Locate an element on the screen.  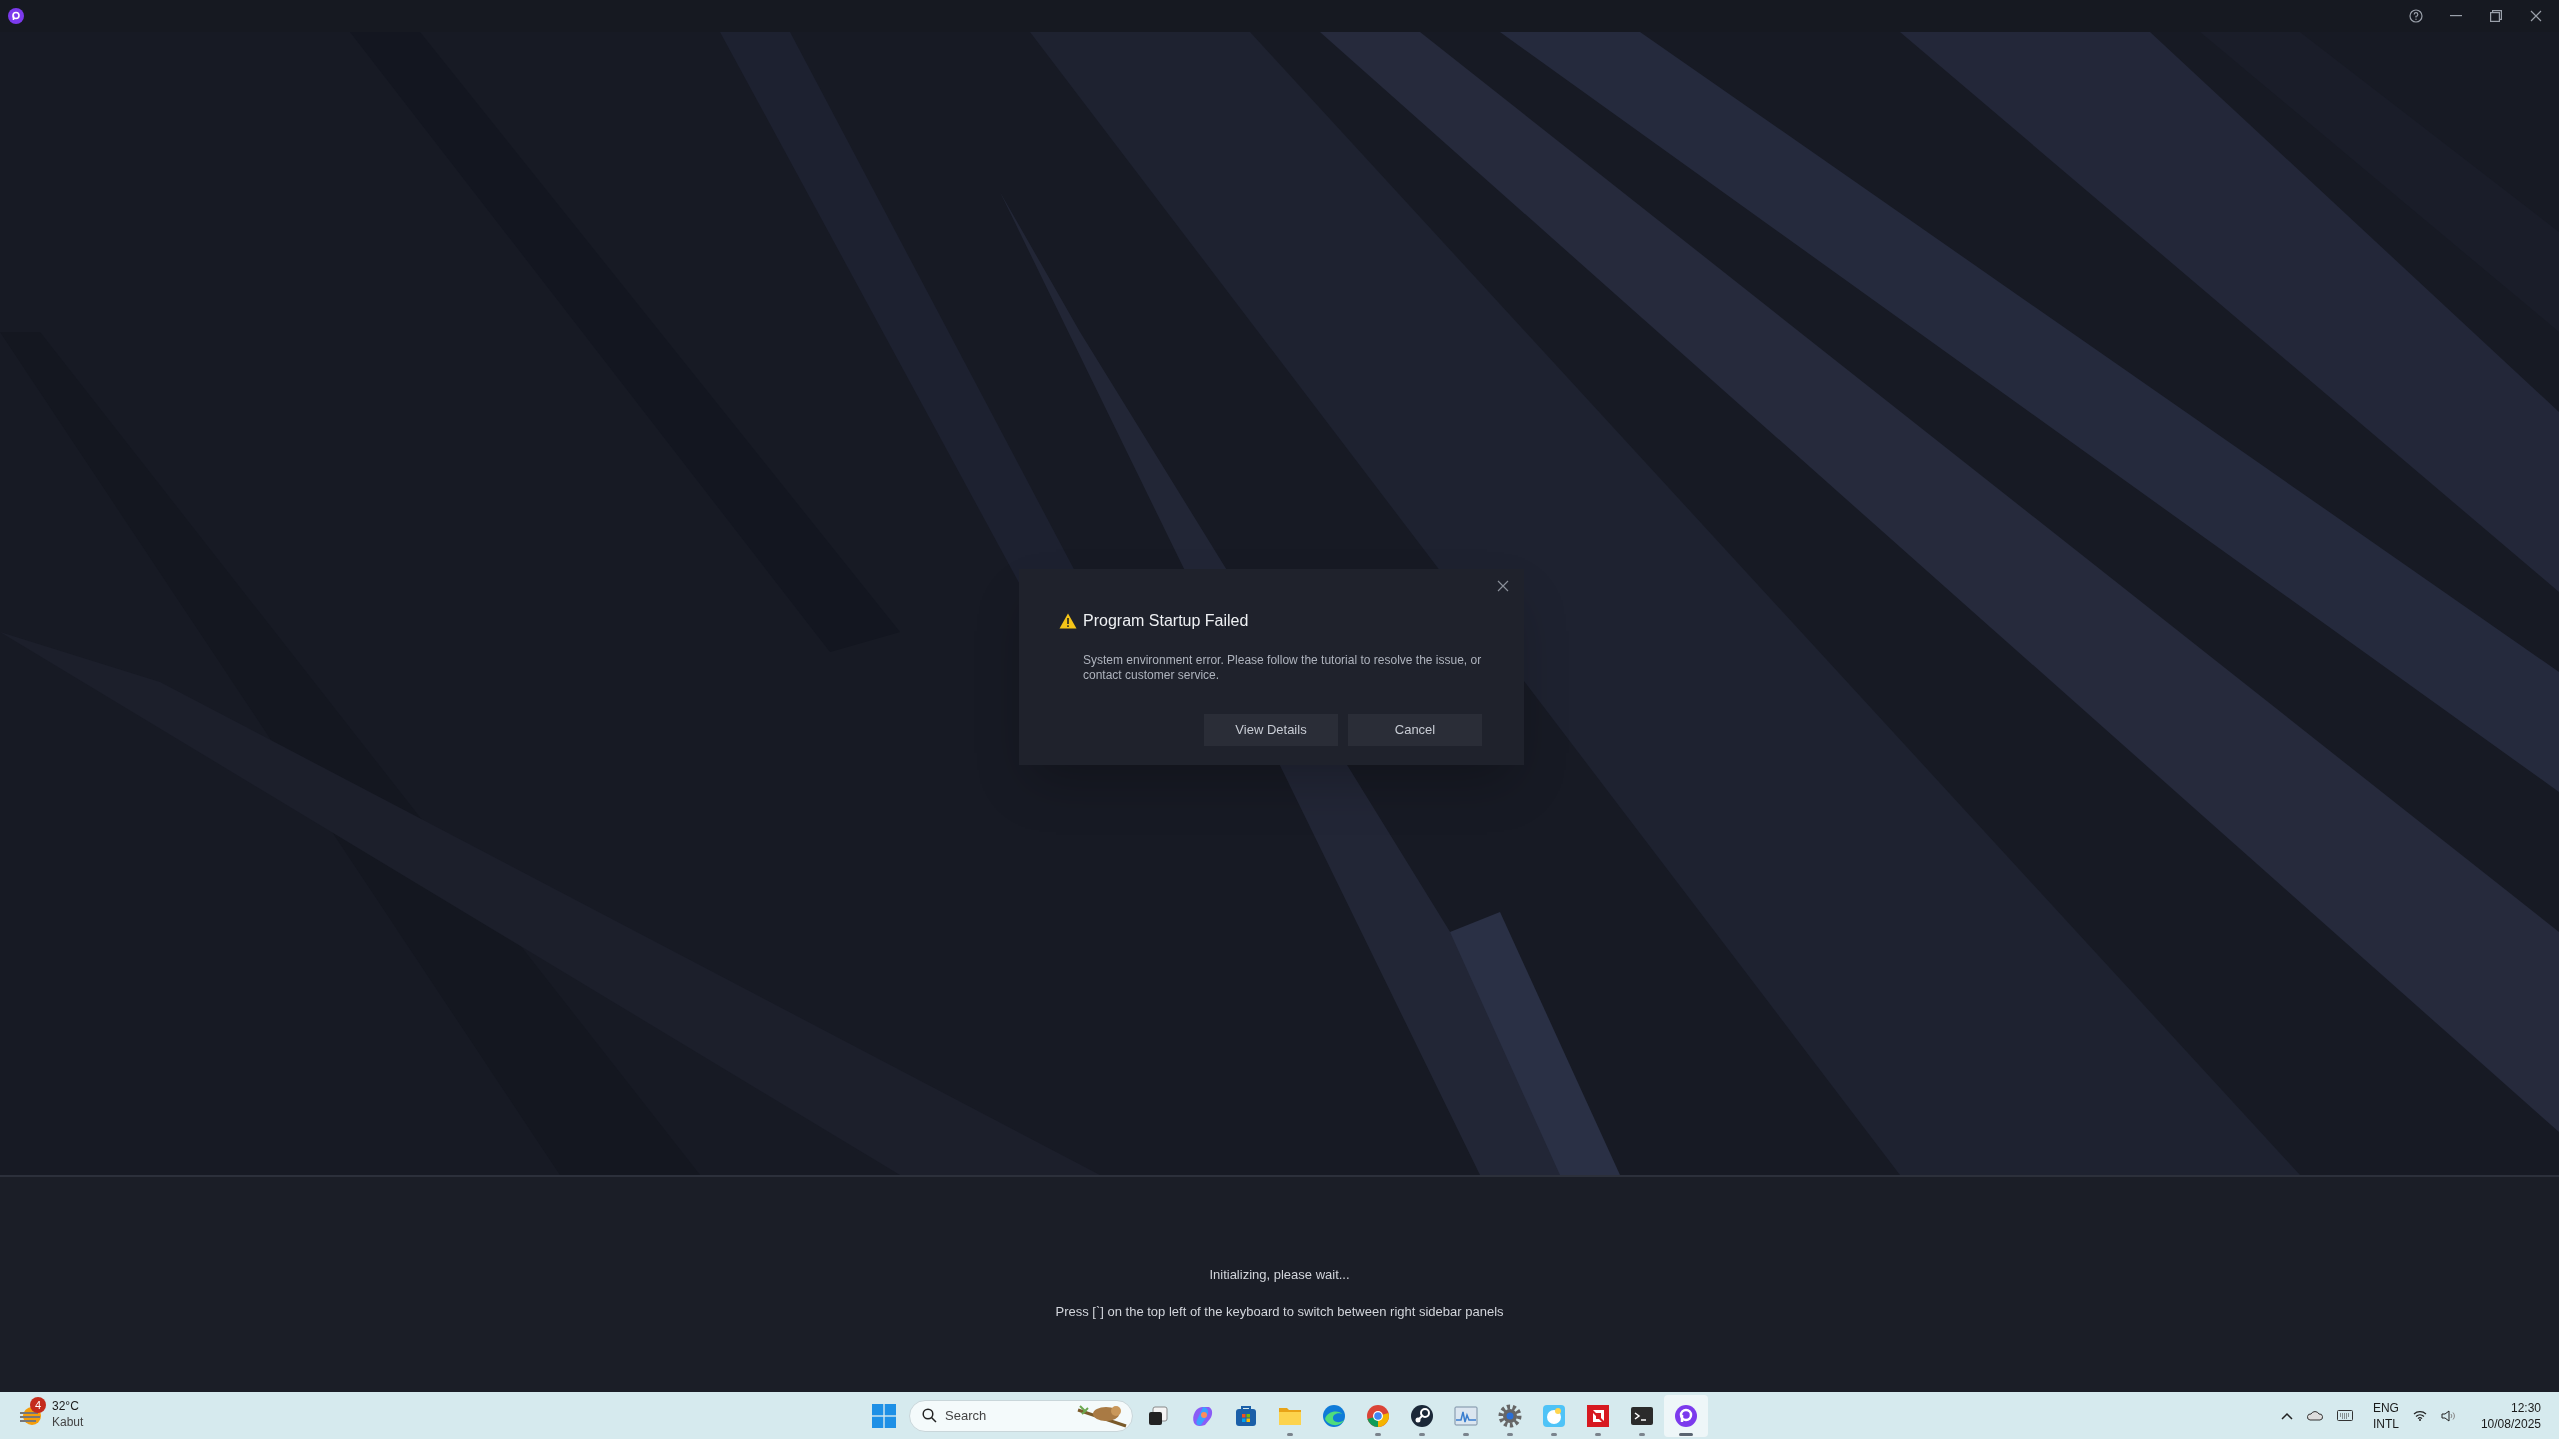
search-bar: Search is located at coordinates (1021, 1415).